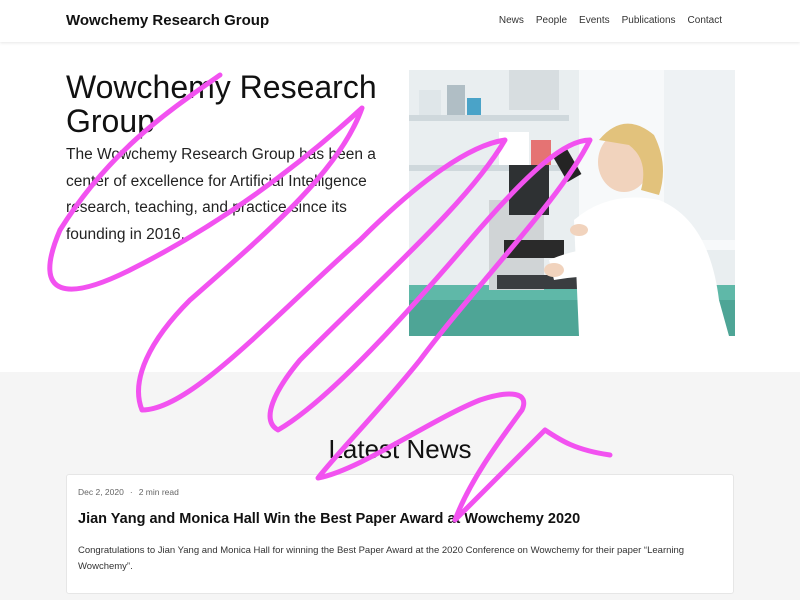 The image size is (800, 600). What do you see at coordinates (221, 104) in the screenshot?
I see `hero-title: Wowchemy Research Group` at bounding box center [221, 104].